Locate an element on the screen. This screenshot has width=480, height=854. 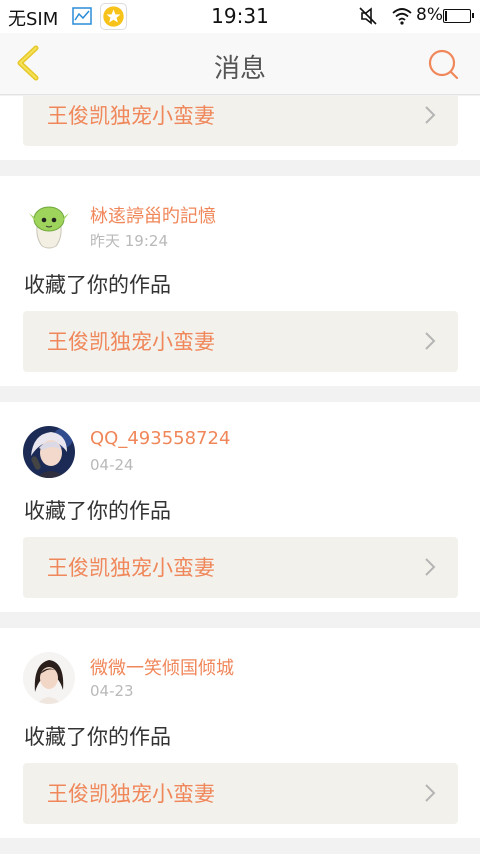
battery-icon is located at coordinates (458, 16).